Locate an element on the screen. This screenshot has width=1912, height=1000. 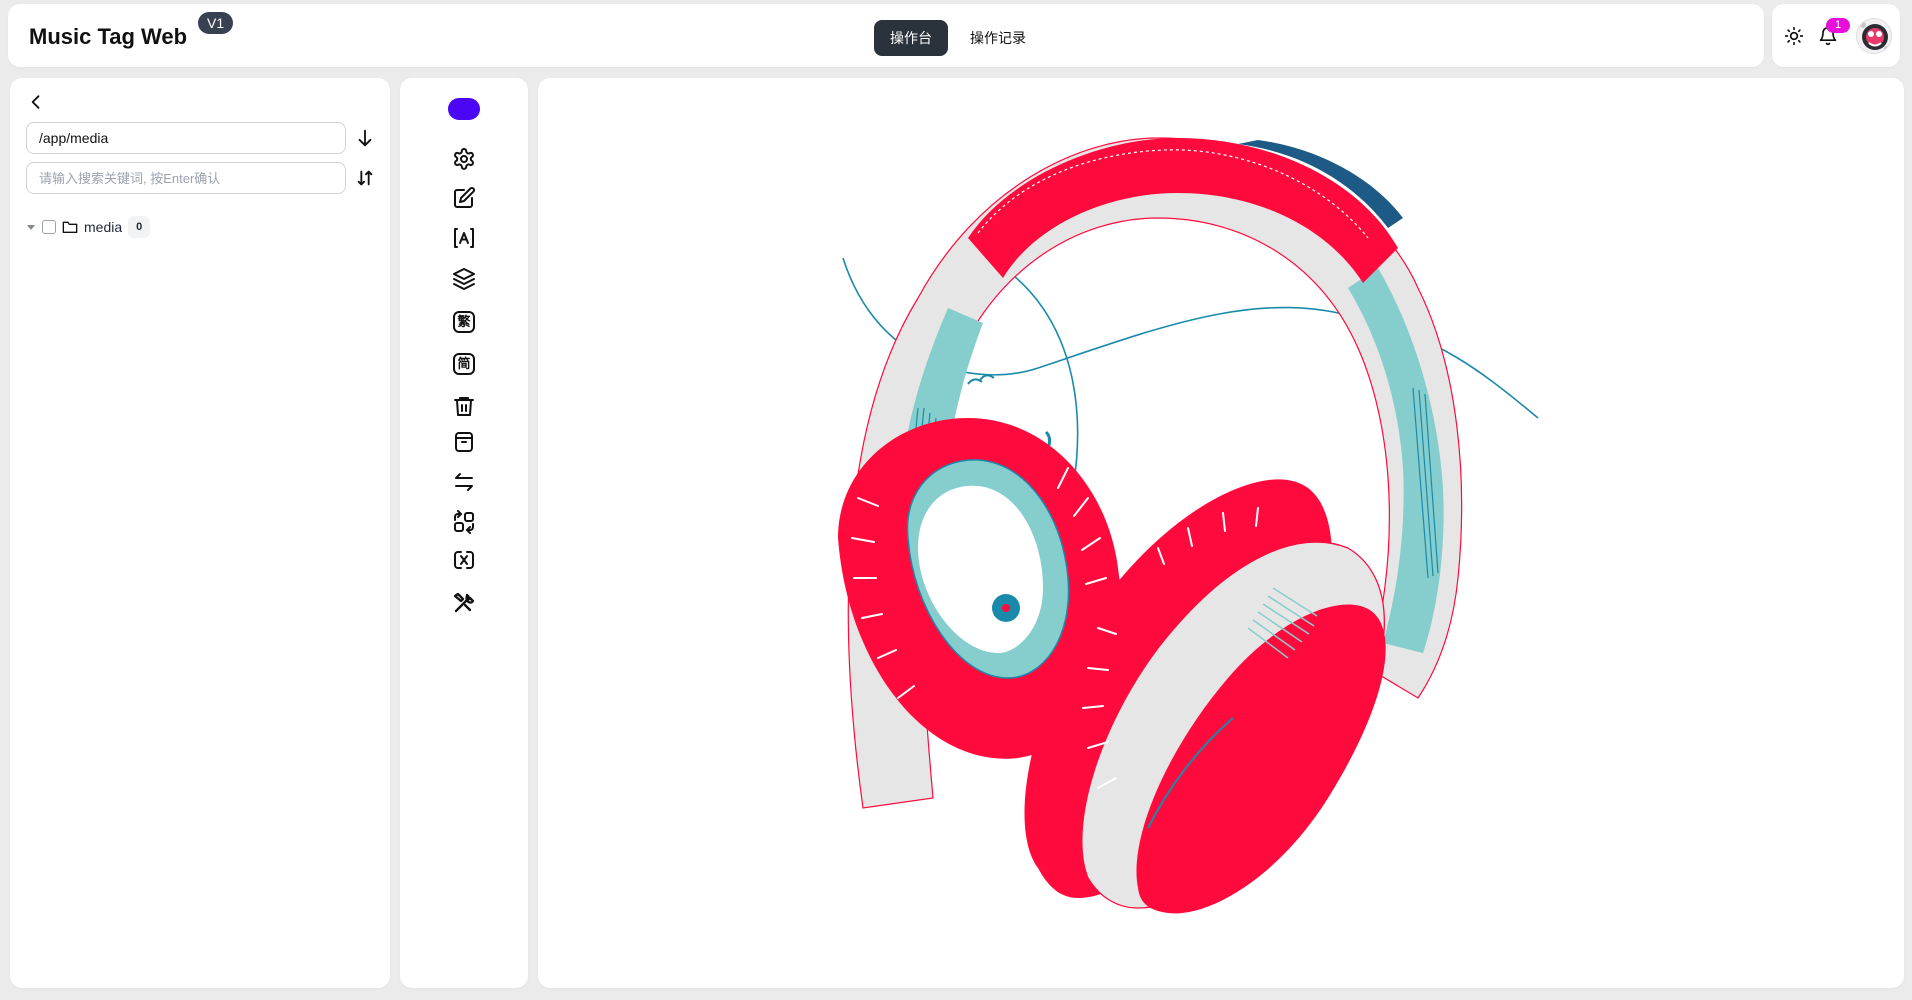
tree-item-label: media is located at coordinates (103, 227).